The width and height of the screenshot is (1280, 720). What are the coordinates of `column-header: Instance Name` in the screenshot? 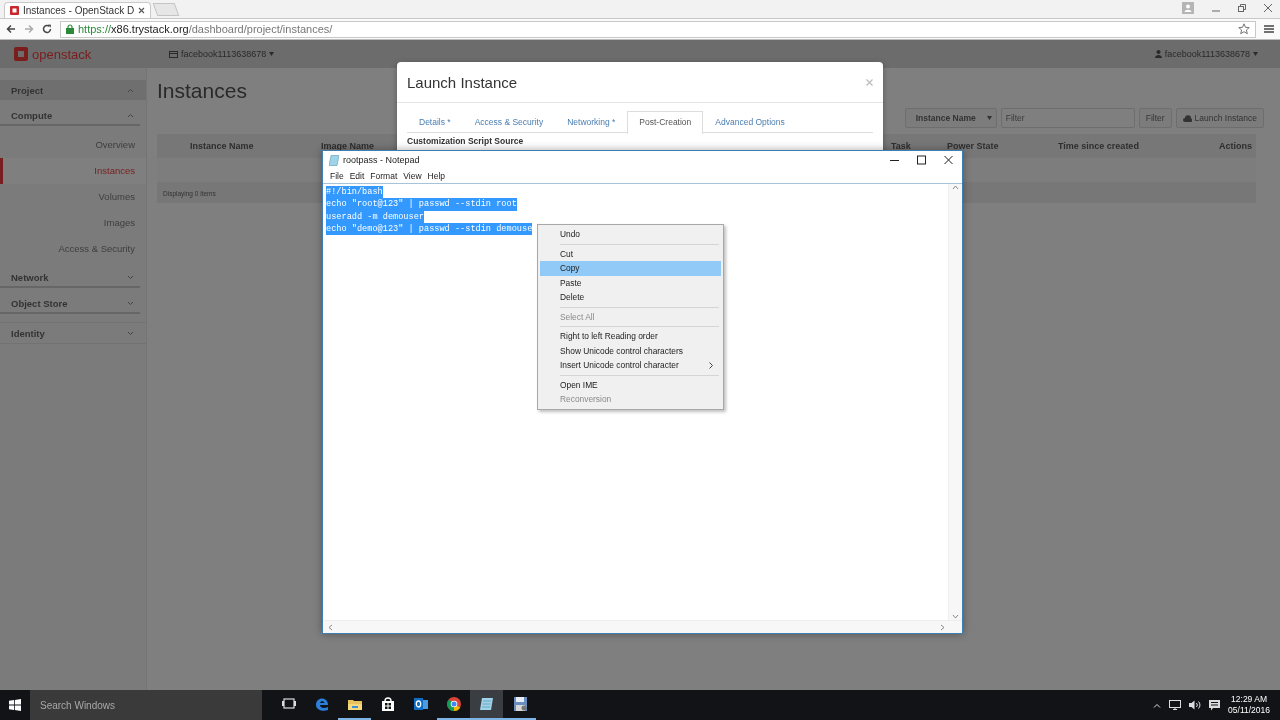 It's located at (222, 146).